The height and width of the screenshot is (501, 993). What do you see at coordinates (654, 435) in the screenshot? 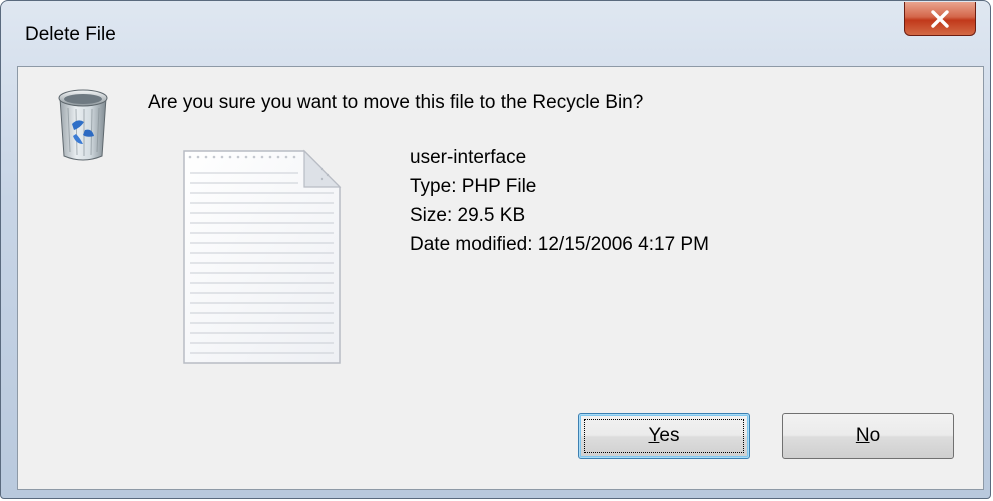
I see `yes-mnemonic: Y` at bounding box center [654, 435].